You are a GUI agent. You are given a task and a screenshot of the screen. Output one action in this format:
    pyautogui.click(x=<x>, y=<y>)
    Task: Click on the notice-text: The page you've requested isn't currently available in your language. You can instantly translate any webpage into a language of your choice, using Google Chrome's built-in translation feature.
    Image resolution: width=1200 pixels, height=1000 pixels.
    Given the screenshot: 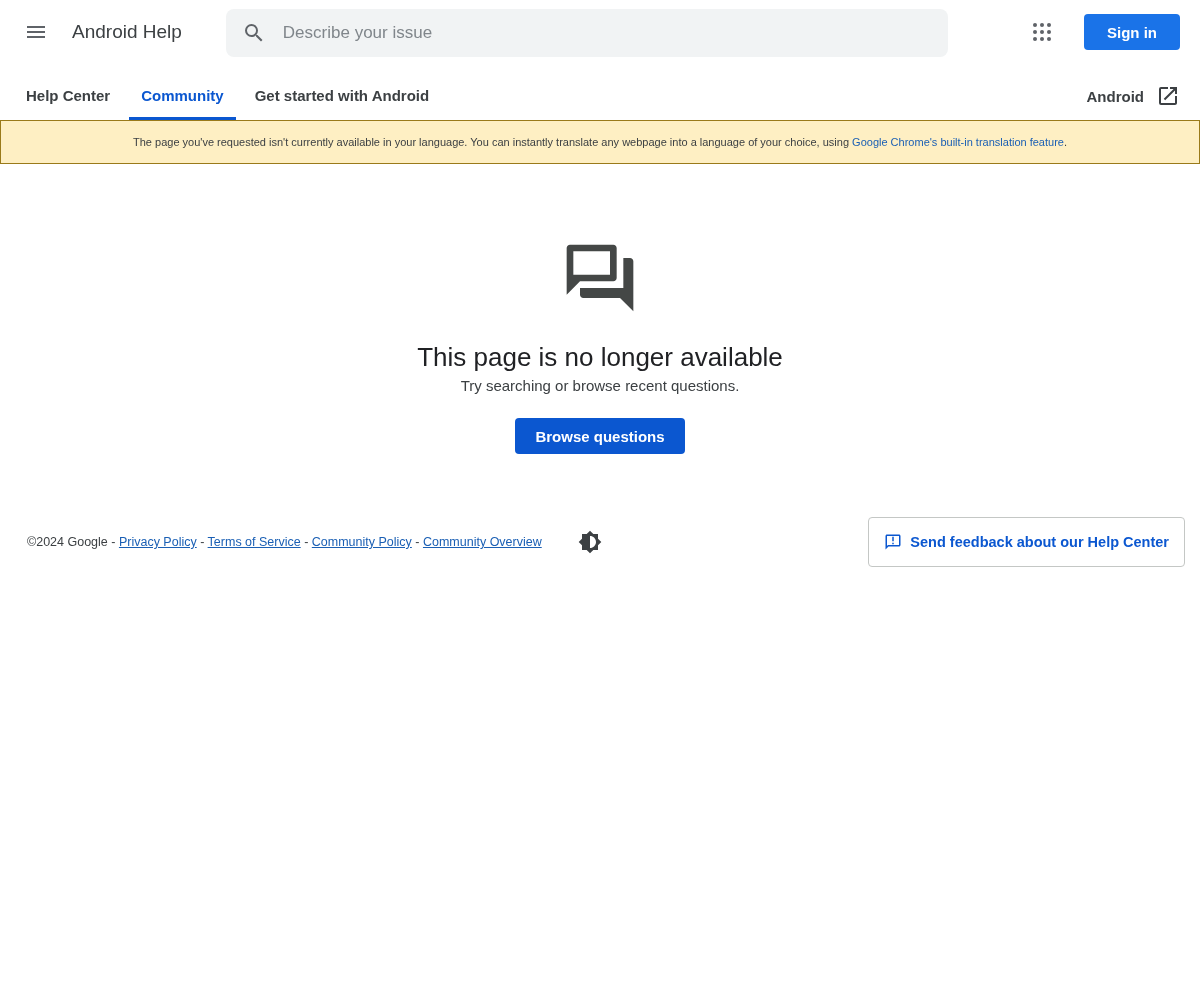 What is the action you would take?
    pyautogui.click(x=600, y=142)
    